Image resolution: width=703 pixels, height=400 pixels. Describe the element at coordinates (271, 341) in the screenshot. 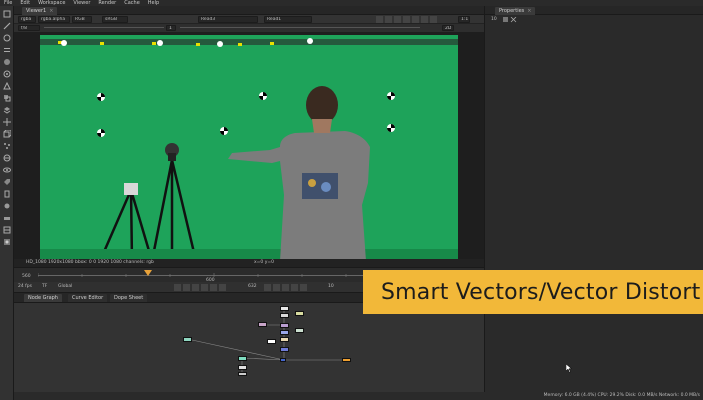

I see `viewer-node` at that location.